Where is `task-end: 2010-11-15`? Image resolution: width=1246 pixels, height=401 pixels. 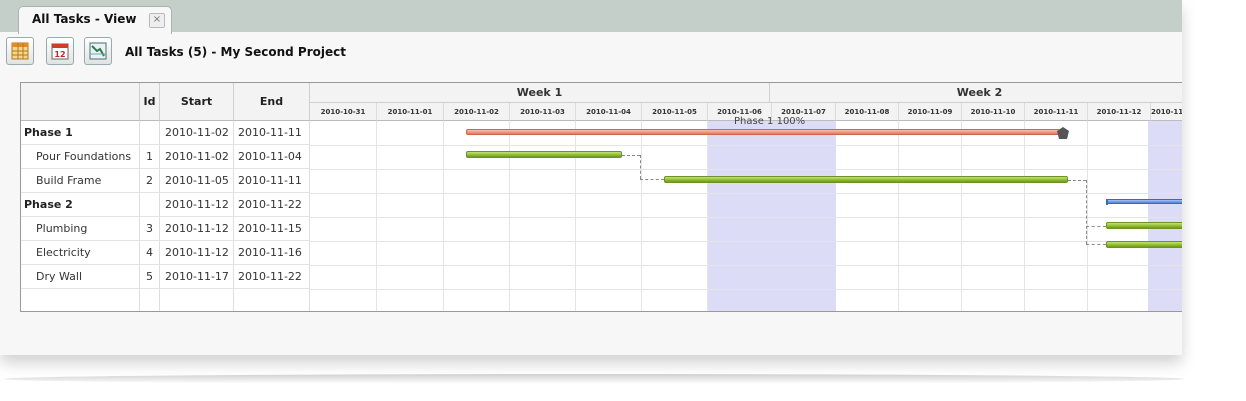 task-end: 2010-11-15 is located at coordinates (272, 228).